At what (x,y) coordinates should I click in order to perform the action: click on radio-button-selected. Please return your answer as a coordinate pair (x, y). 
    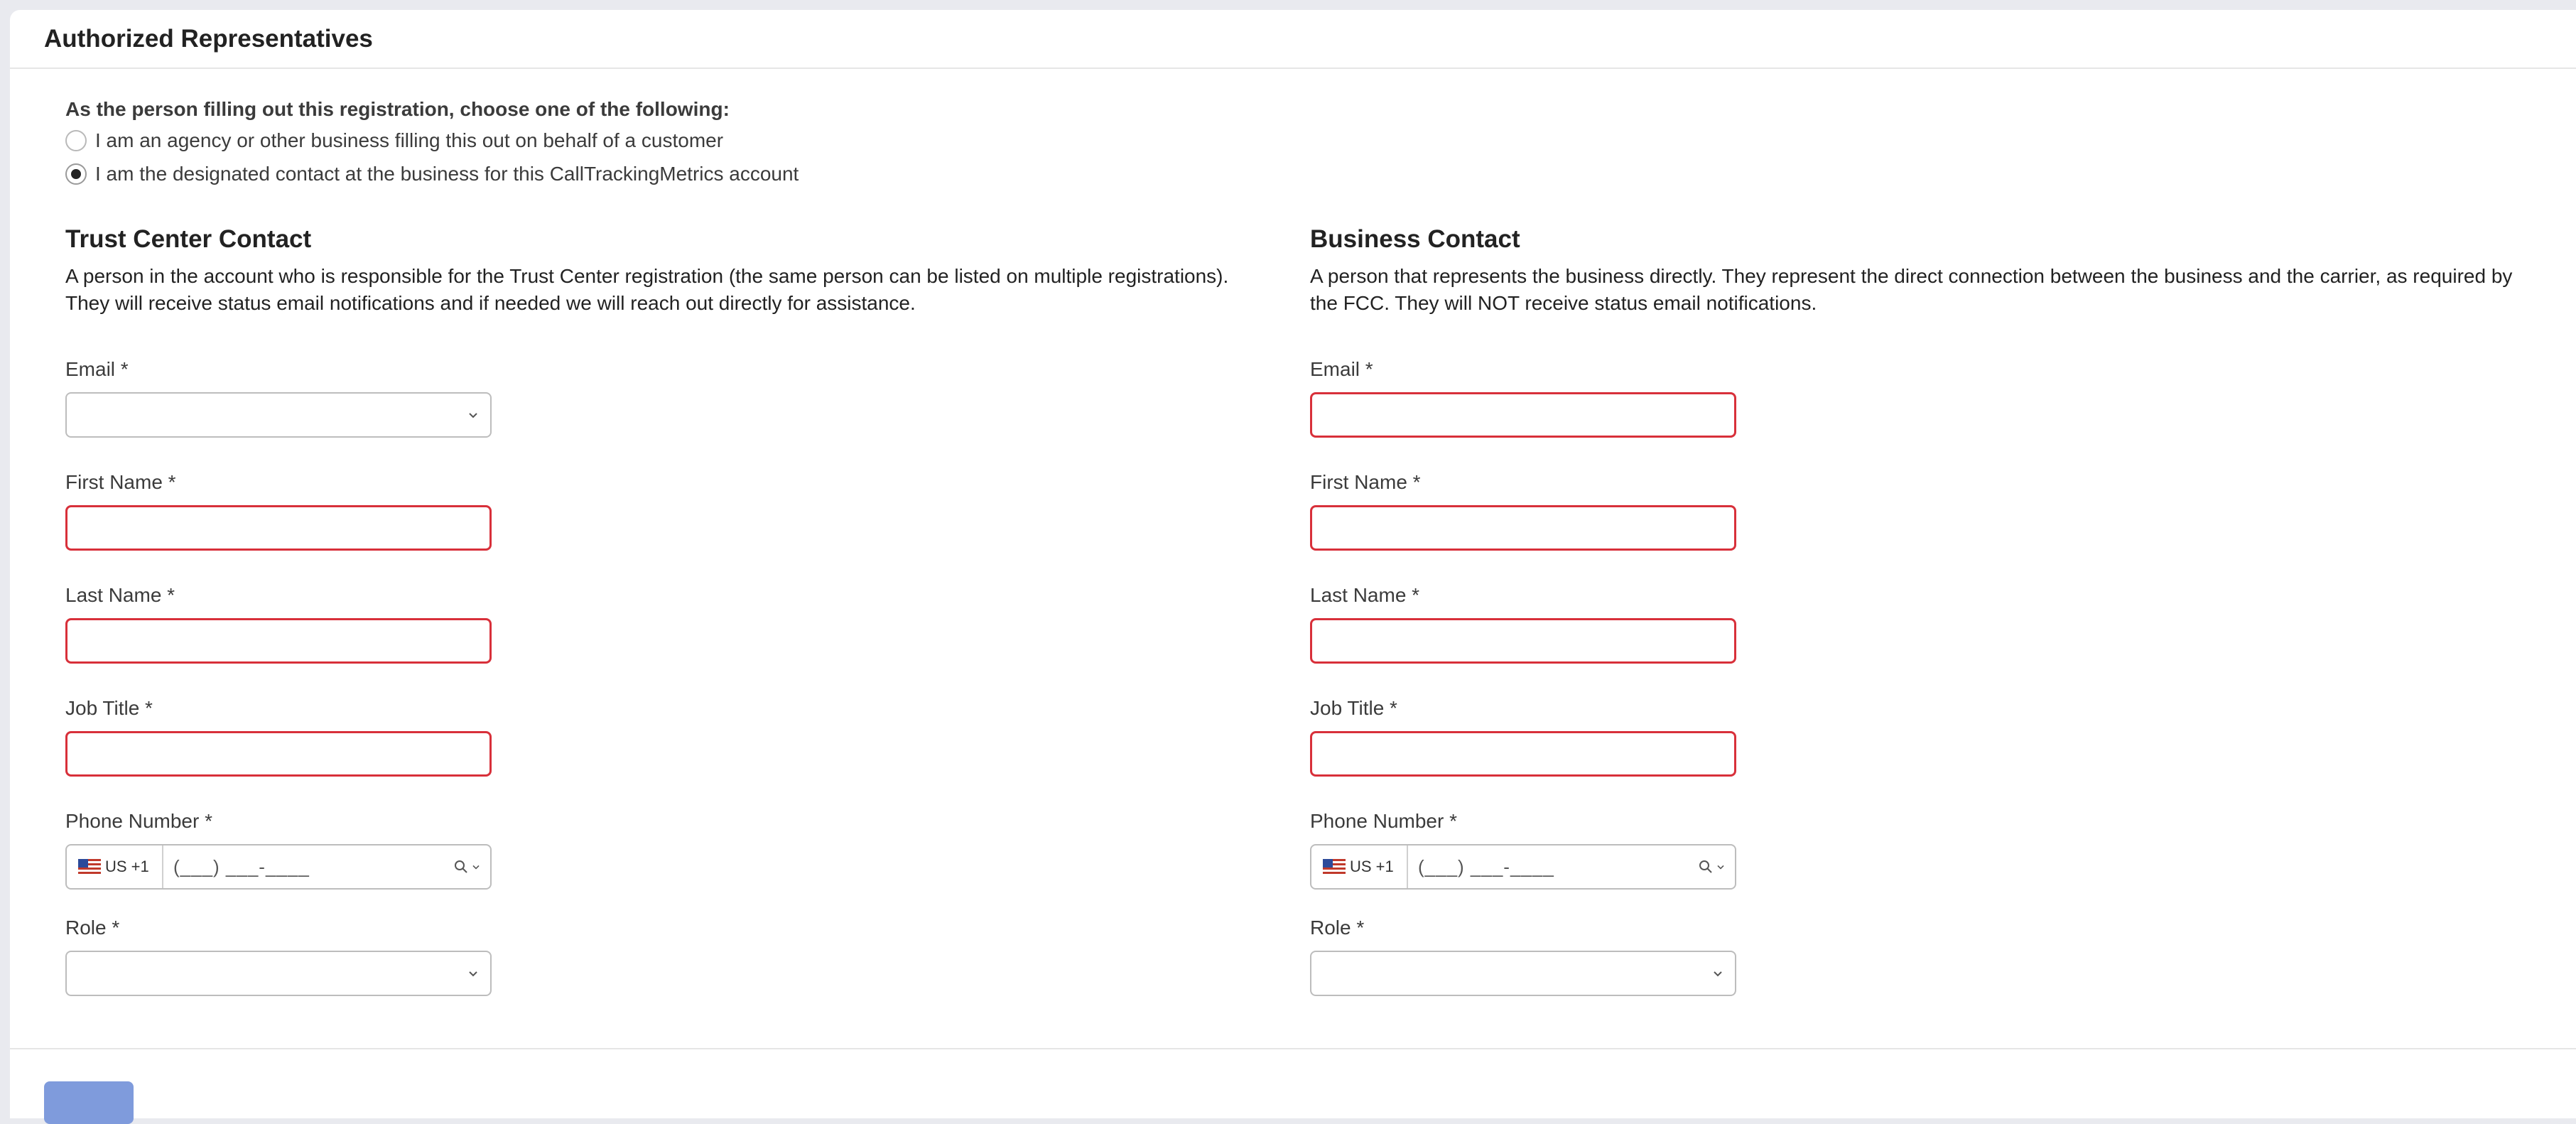
    Looking at the image, I should click on (76, 174).